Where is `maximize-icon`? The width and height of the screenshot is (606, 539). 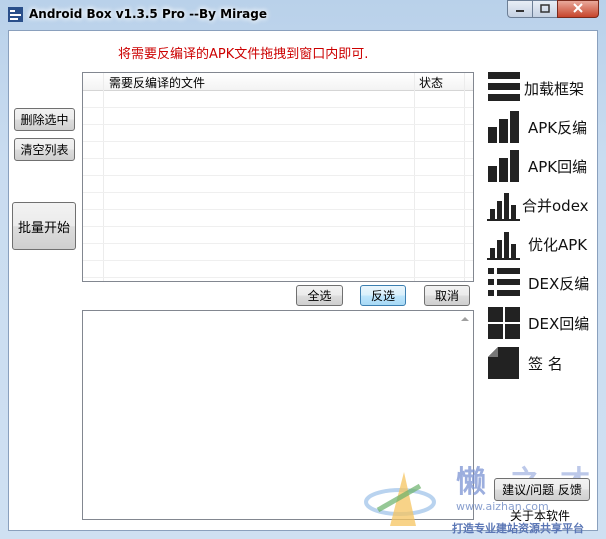 maximize-icon is located at coordinates (545, 9).